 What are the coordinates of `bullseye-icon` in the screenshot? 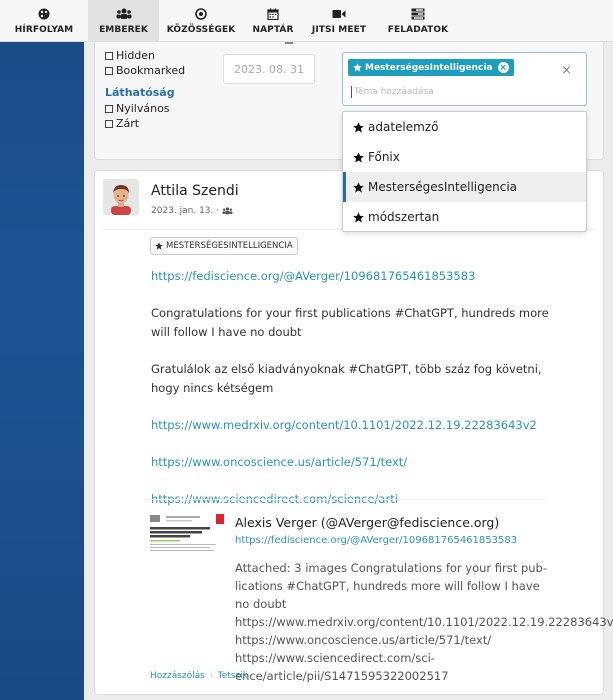 It's located at (201, 14).